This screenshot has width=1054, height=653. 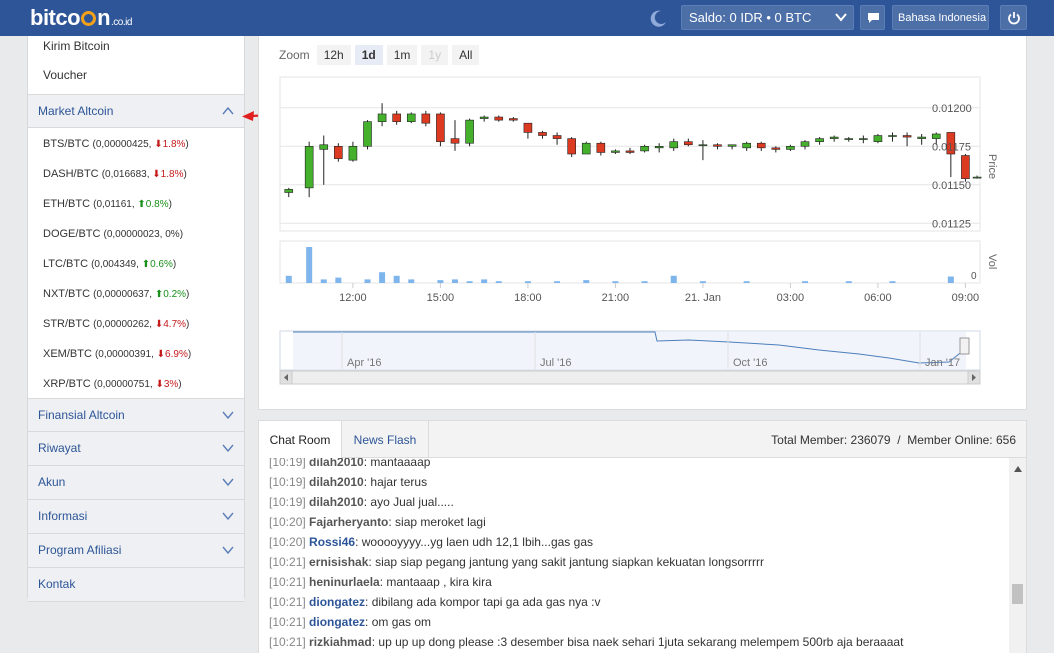 I want to click on sidebar-item-kirim-bitcoin: Kirim Bitcoin, so click(x=136, y=50).